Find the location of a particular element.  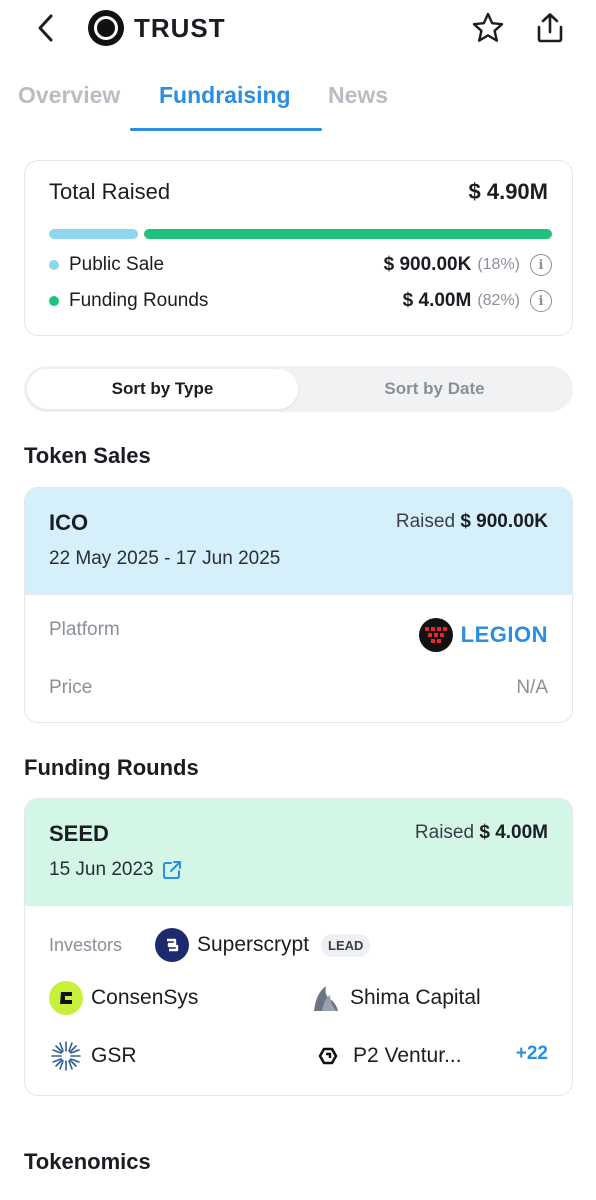

round-date: 15 Jun 2023 is located at coordinates (115, 870).